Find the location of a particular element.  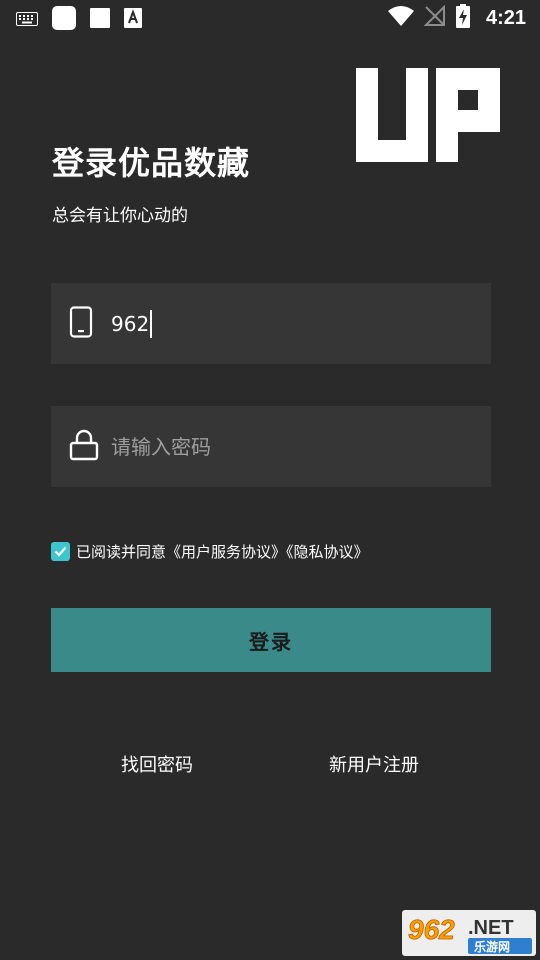

password-field is located at coordinates (271, 446).